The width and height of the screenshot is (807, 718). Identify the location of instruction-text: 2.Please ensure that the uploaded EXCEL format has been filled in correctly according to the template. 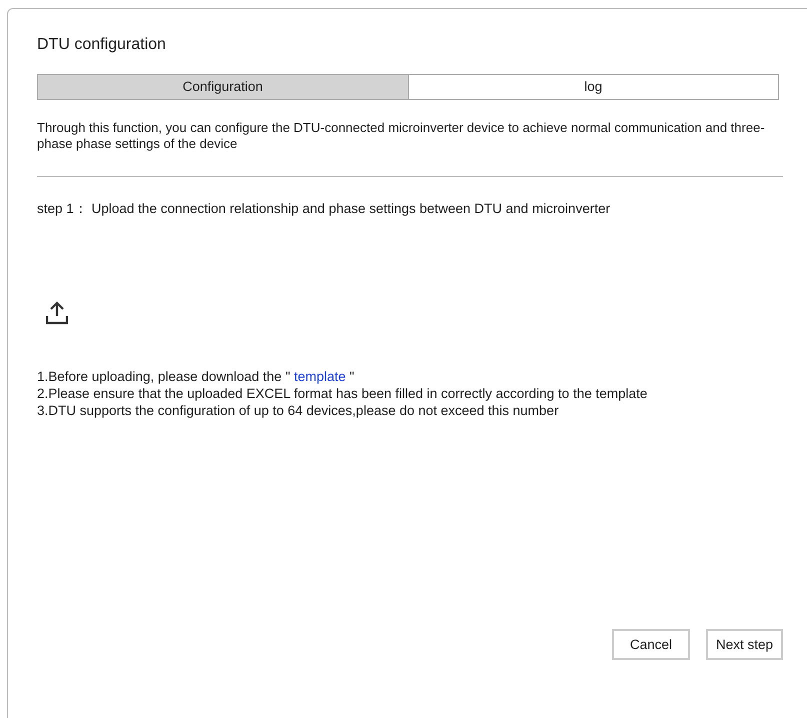
(342, 393).